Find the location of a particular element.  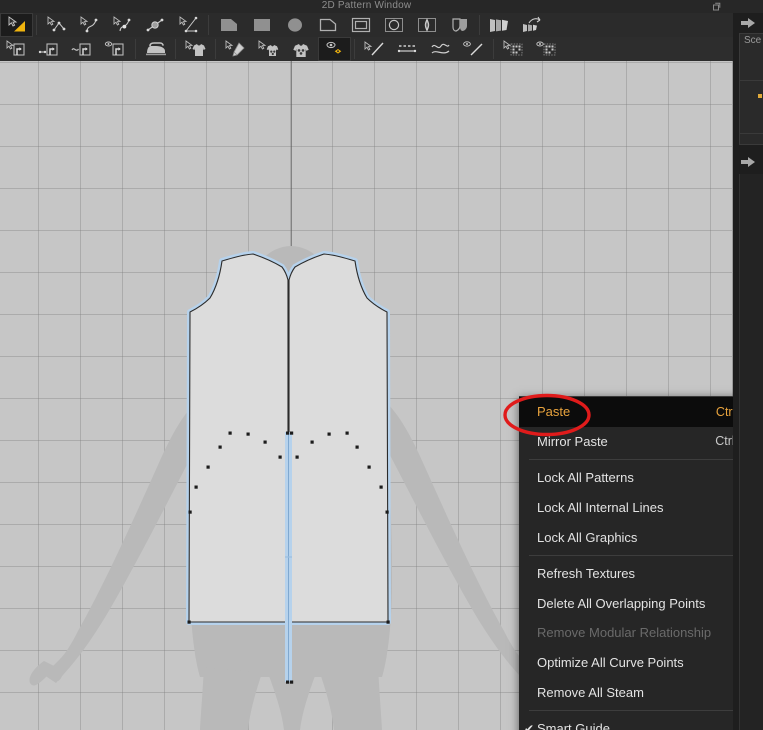

dock-expand-button-top is located at coordinates (748, 23).